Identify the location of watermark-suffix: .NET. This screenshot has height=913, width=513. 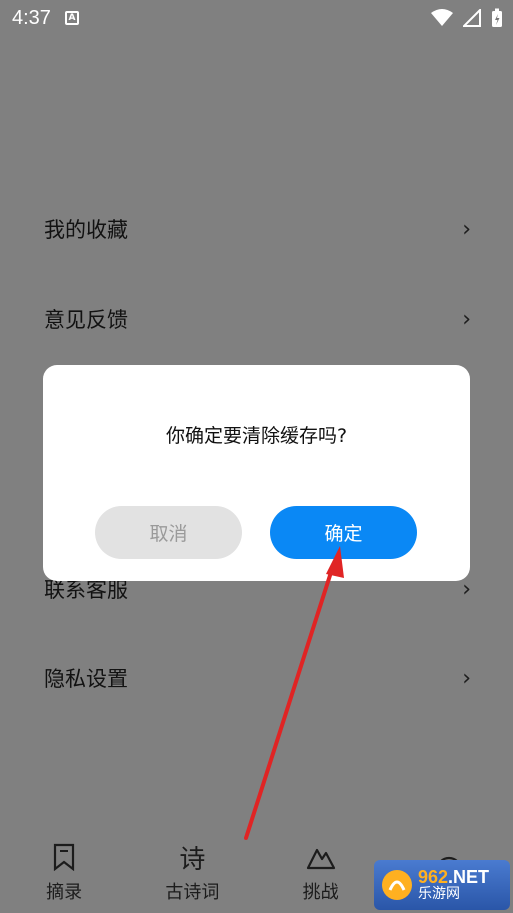
(469, 877).